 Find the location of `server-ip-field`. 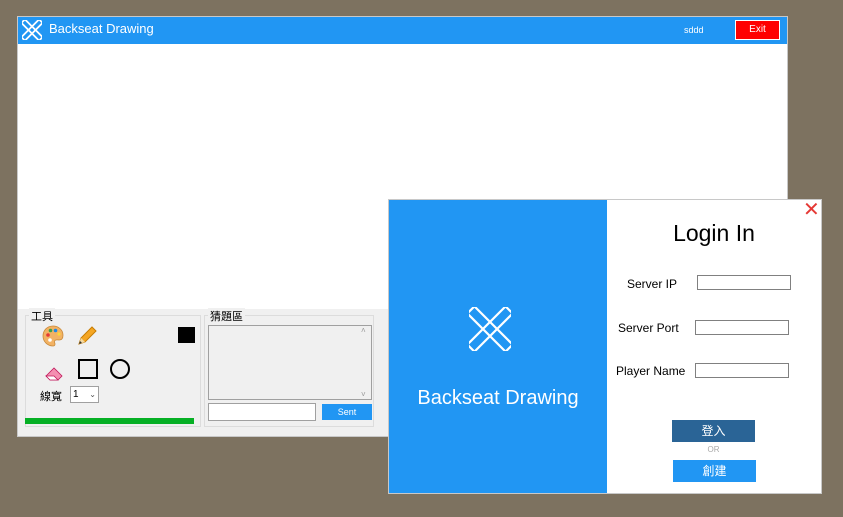

server-ip-field is located at coordinates (744, 282).